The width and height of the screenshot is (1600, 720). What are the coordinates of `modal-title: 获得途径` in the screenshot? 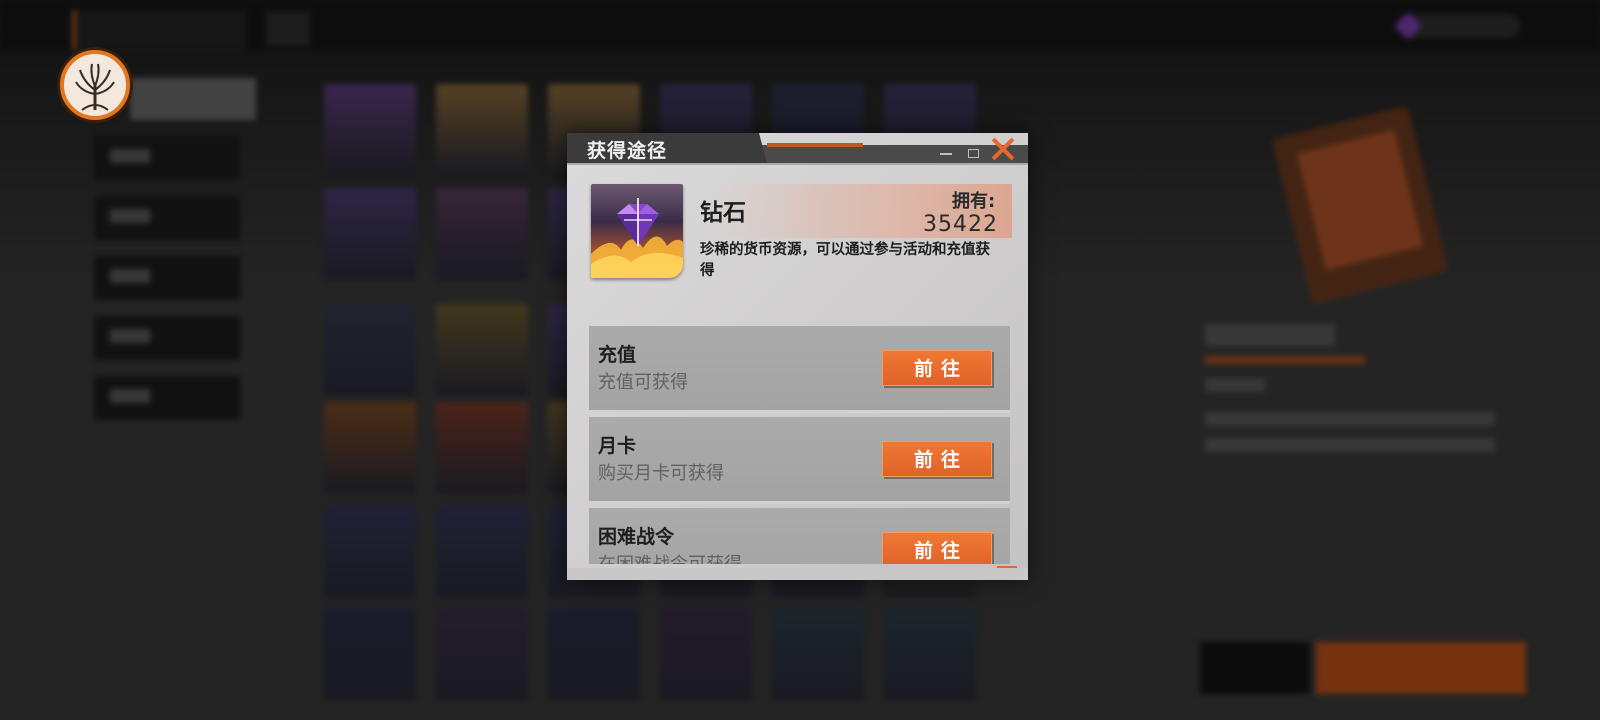 It's located at (627, 151).